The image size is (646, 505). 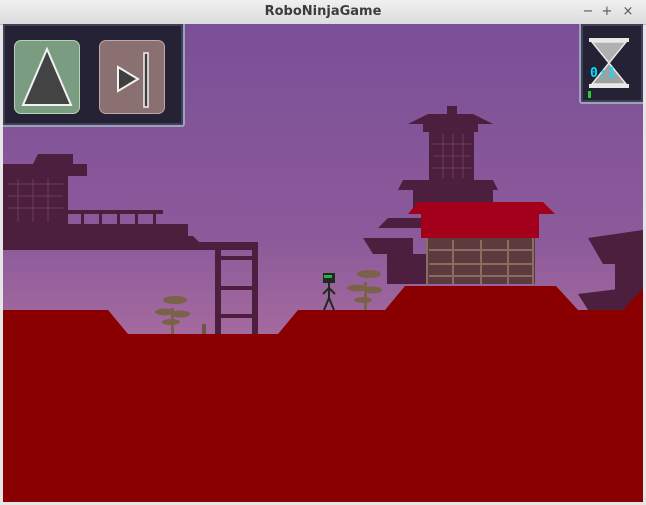 I want to click on triangle-up-icon, so click(x=47, y=76).